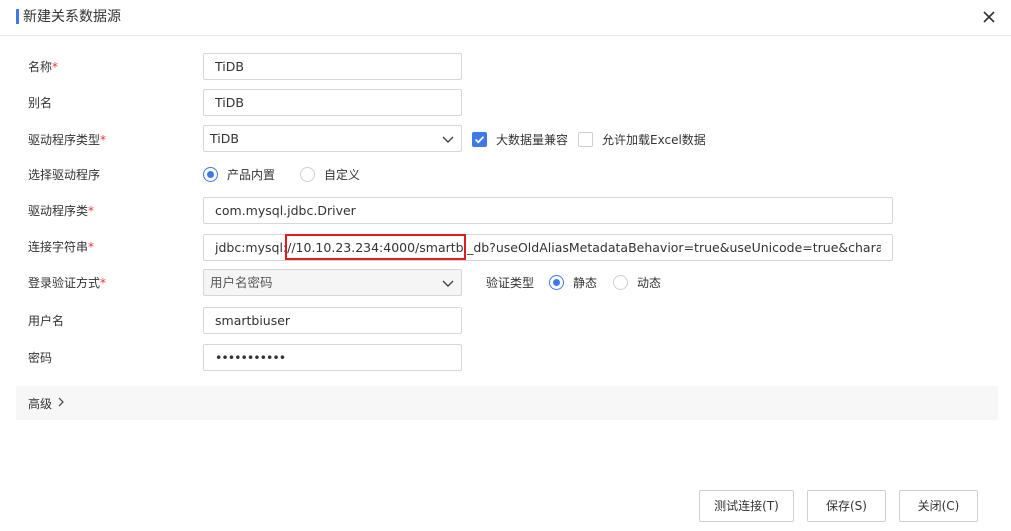 The height and width of the screenshot is (531, 1011). What do you see at coordinates (210, 174) in the screenshot?
I see `radio-builtin` at bounding box center [210, 174].